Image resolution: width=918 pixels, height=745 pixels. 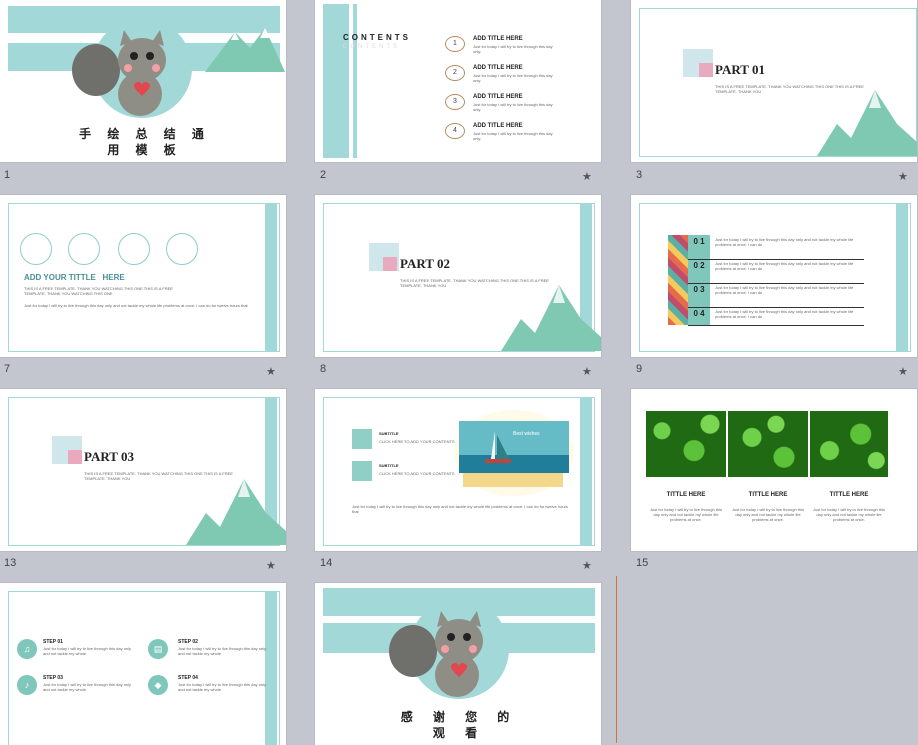 What do you see at coordinates (188, 642) in the screenshot?
I see `step-title: STEP 02` at bounding box center [188, 642].